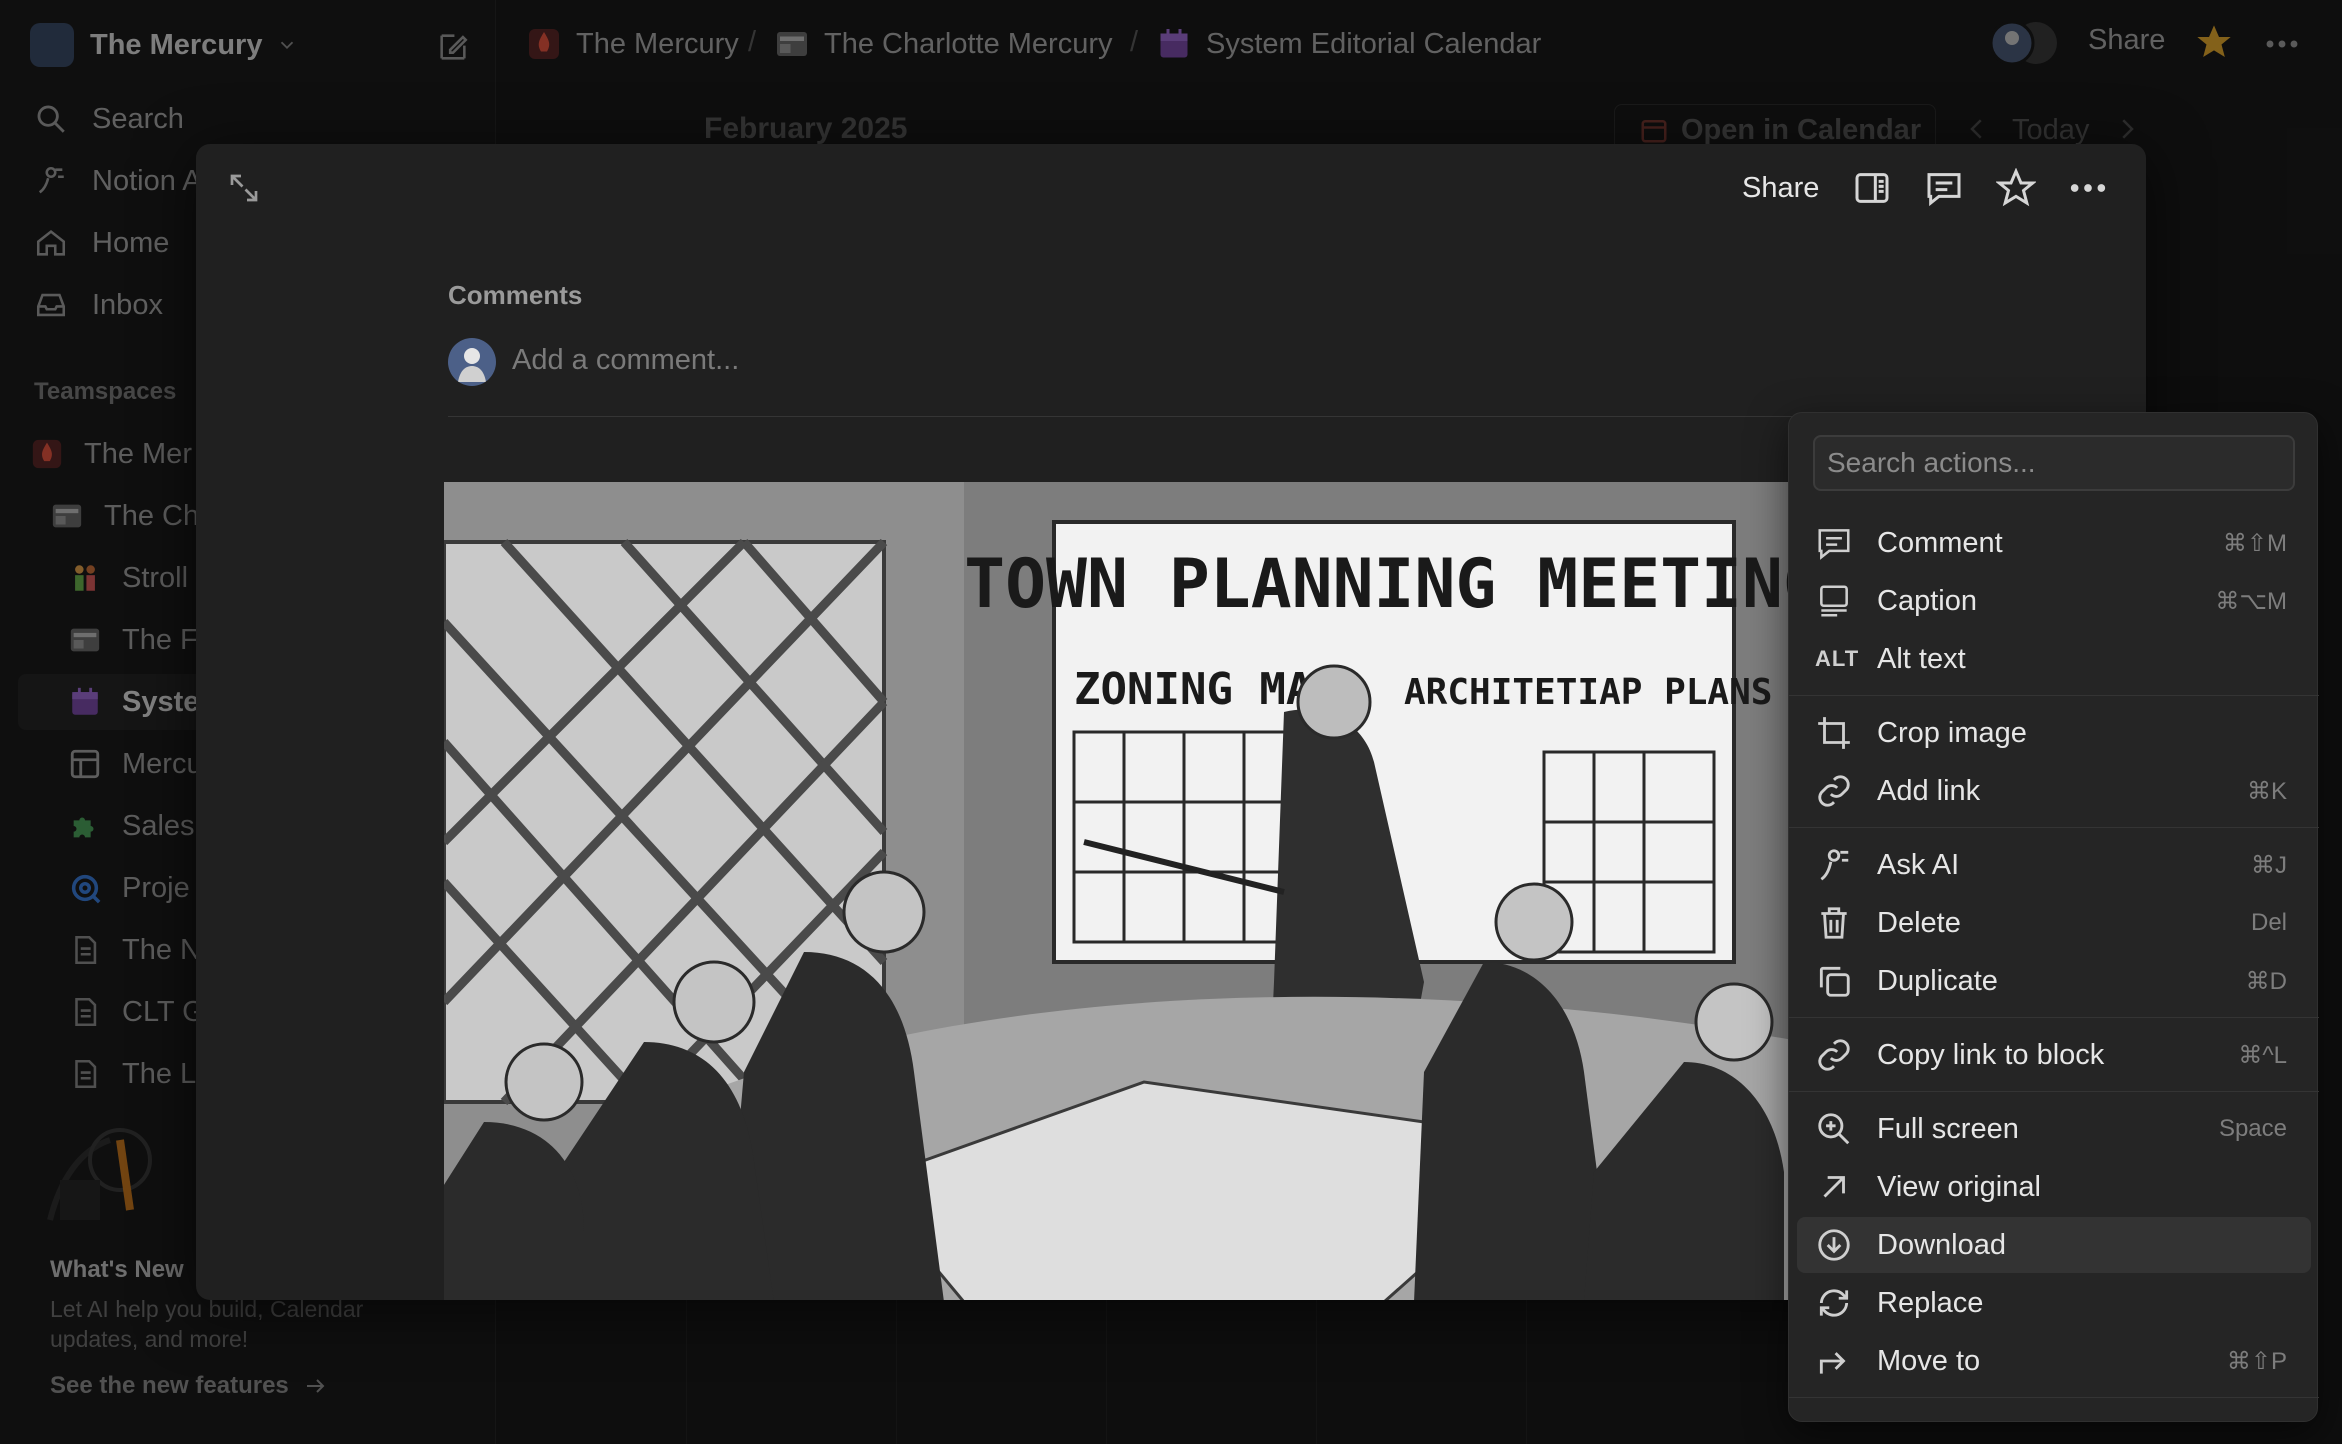 Image resolution: width=2342 pixels, height=1444 pixels. Describe the element at coordinates (2266, 981) in the screenshot. I see `menu-item-shortcut: ⌘D` at that location.